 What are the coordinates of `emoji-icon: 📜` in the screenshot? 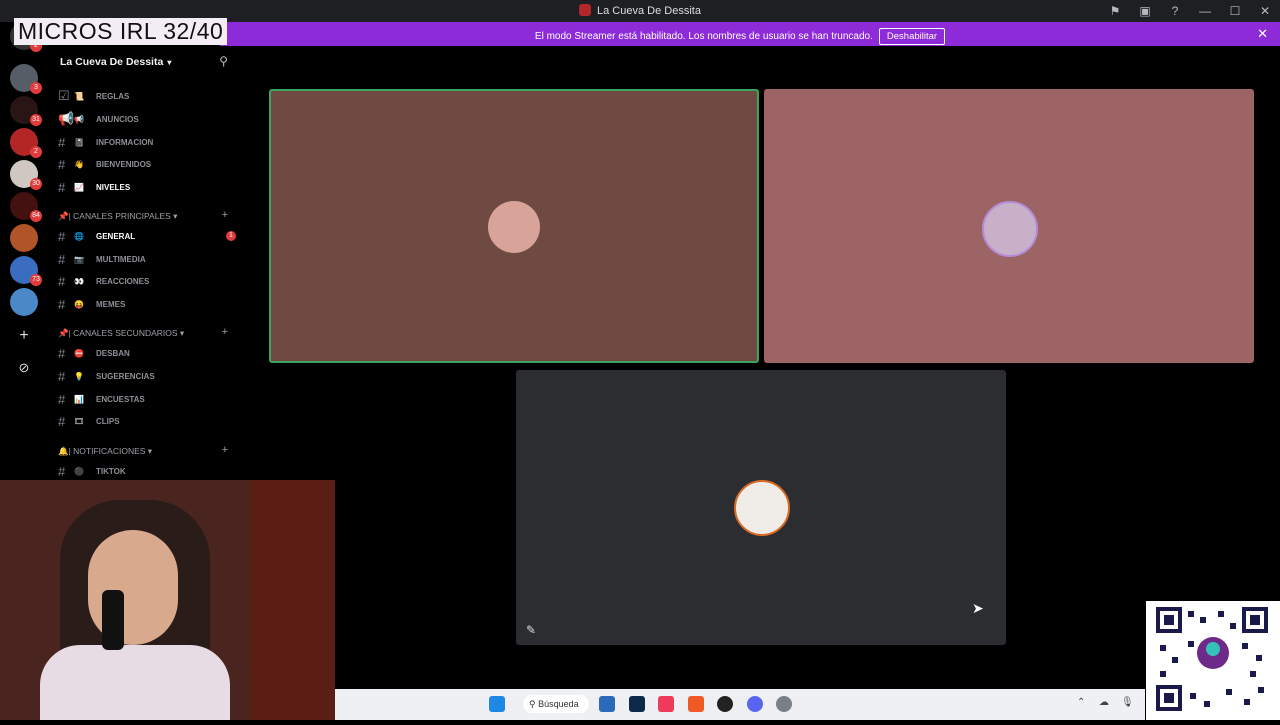 It's located at (79, 96).